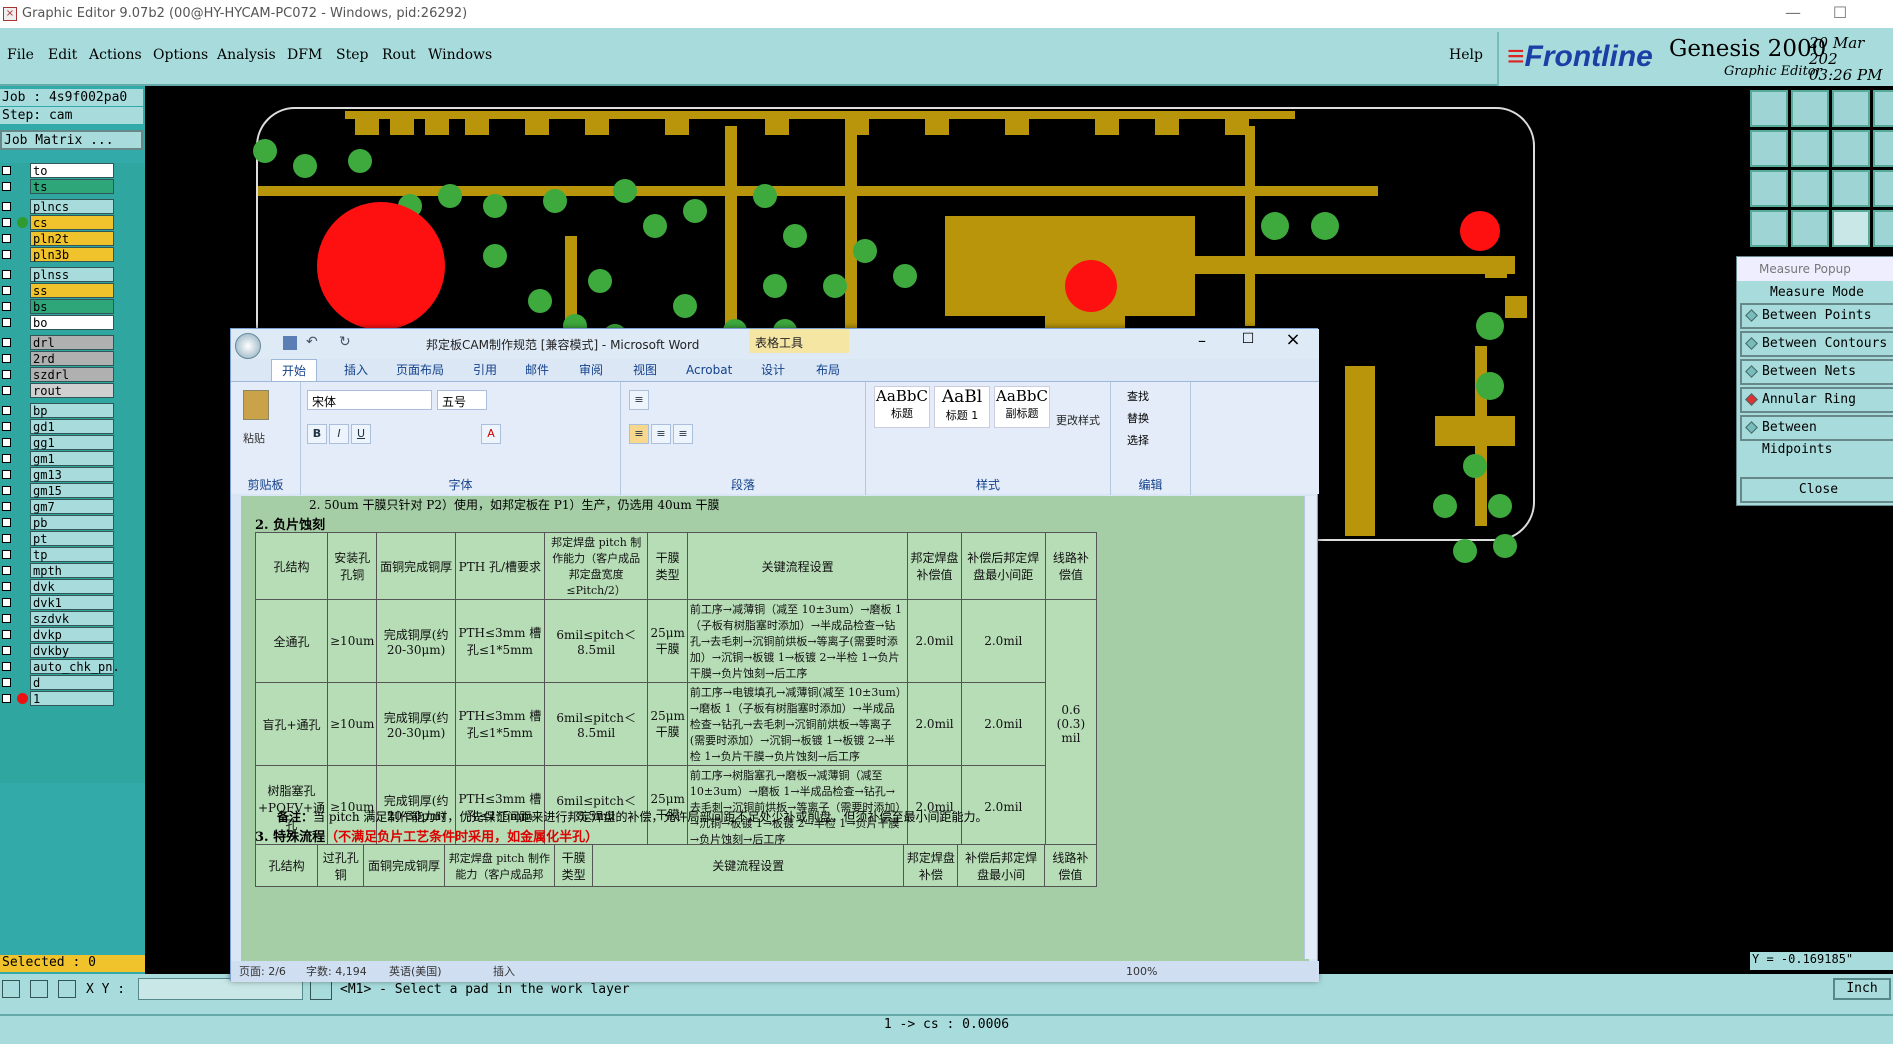 The width and height of the screenshot is (1893, 1044). Describe the element at coordinates (369, 400) in the screenshot. I see `font-name-select: 宋体` at that location.